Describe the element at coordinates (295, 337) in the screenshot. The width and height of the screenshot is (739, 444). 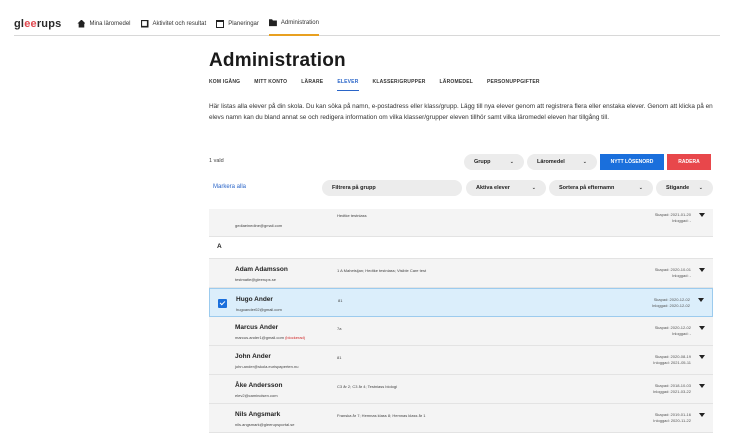
I see `blocked-badge: (blockerad)` at that location.